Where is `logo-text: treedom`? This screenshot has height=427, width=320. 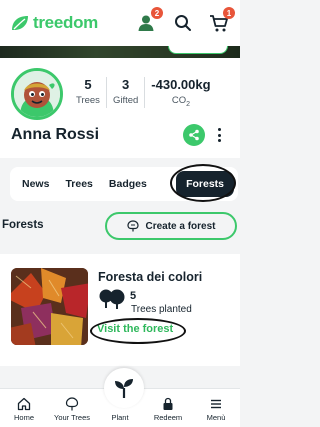
logo-text: treedom is located at coordinates (65, 22).